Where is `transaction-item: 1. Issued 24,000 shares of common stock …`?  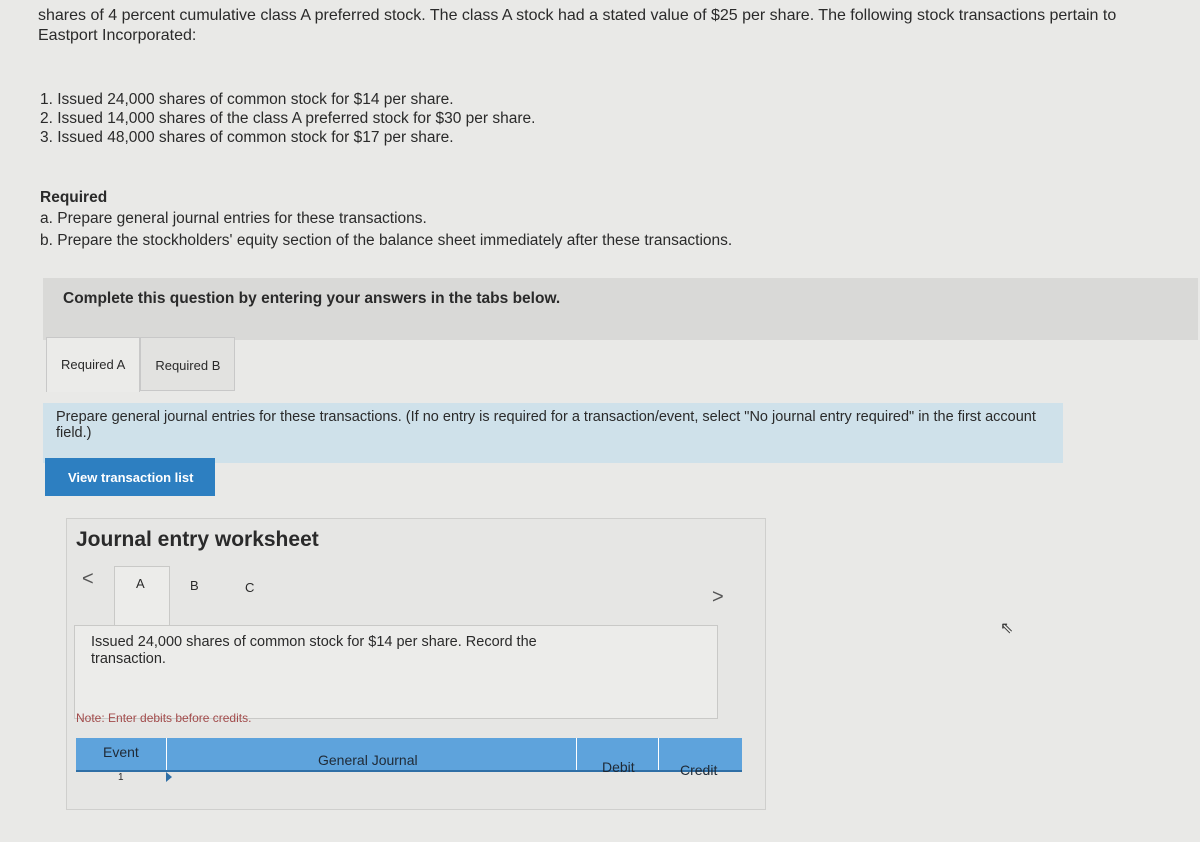 transaction-item: 1. Issued 24,000 shares of common stock … is located at coordinates (247, 99).